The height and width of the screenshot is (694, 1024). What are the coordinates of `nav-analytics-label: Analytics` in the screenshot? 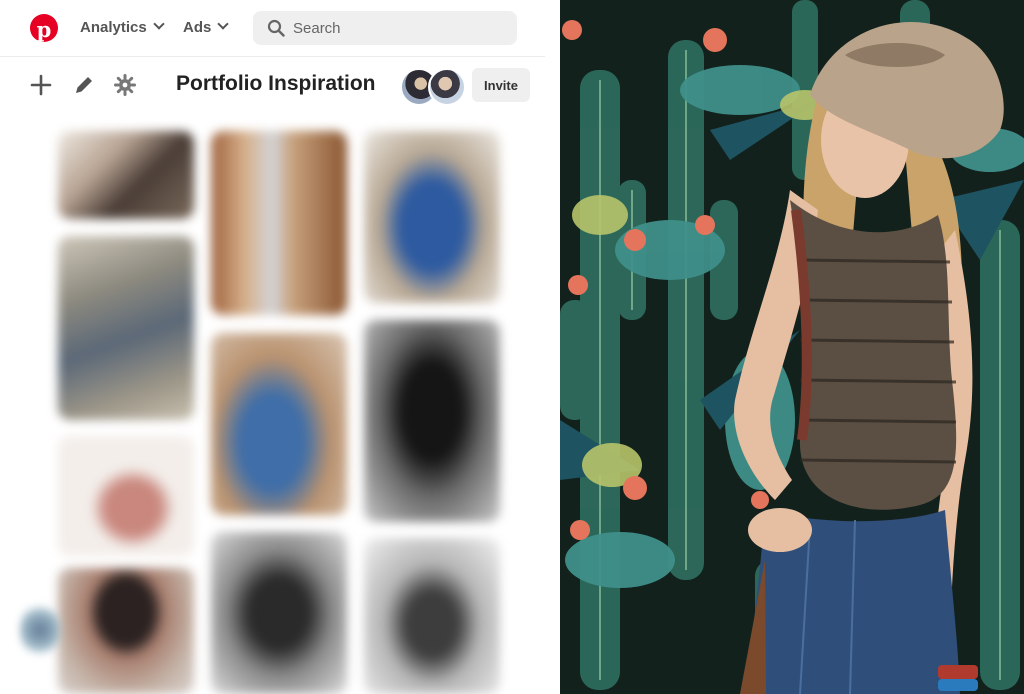 It's located at (113, 27).